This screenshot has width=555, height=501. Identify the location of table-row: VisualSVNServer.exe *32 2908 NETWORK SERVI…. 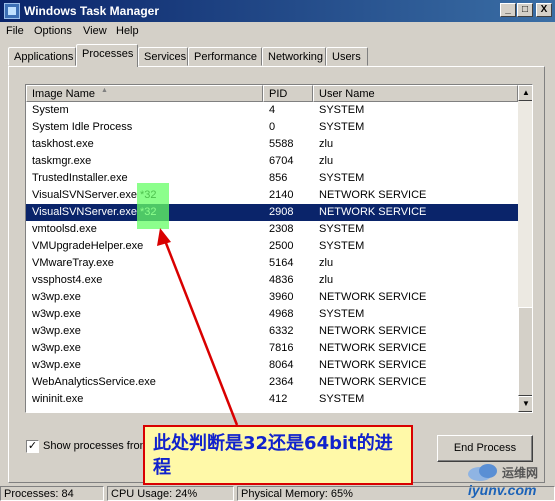
(272, 212).